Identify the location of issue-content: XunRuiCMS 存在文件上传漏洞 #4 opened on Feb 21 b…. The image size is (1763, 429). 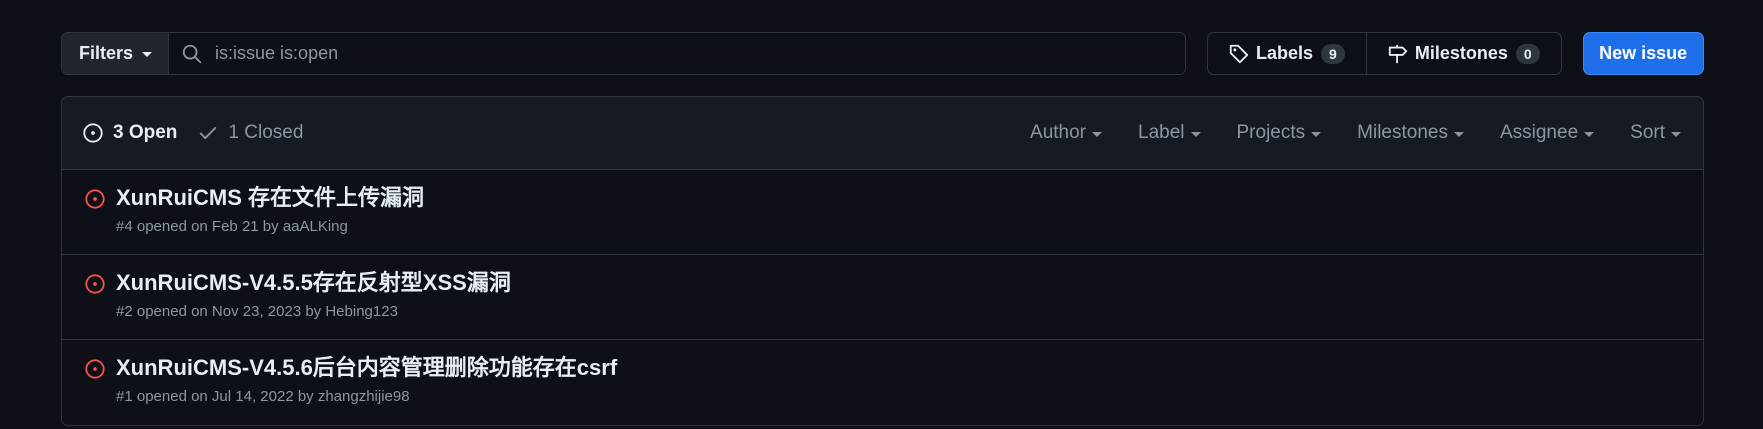
(270, 219).